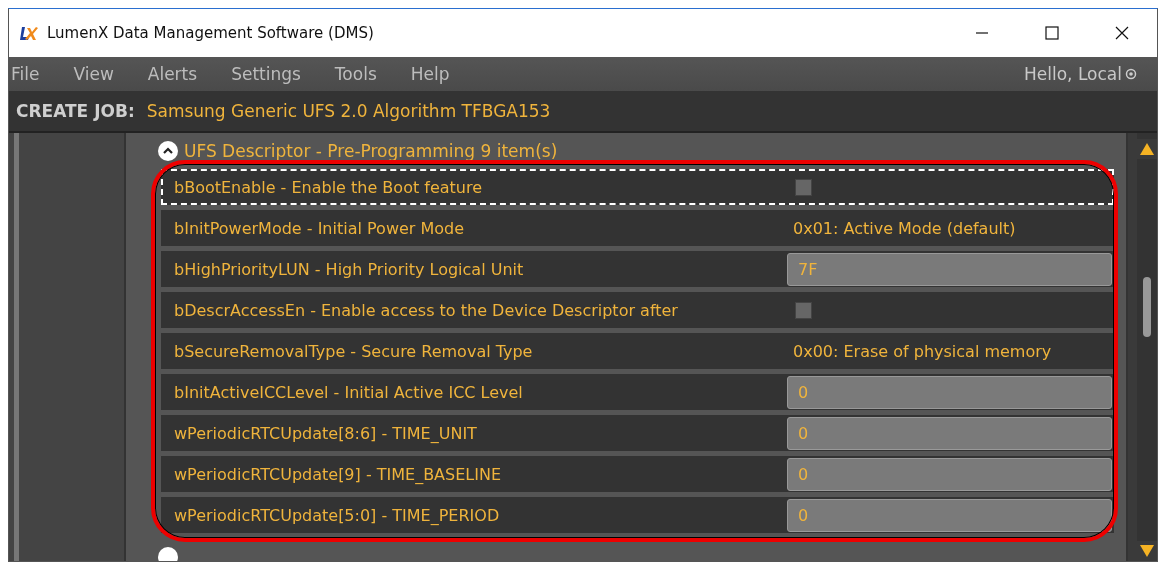  Describe the element at coordinates (1147, 551) in the screenshot. I see `scroll-down-icon` at that location.